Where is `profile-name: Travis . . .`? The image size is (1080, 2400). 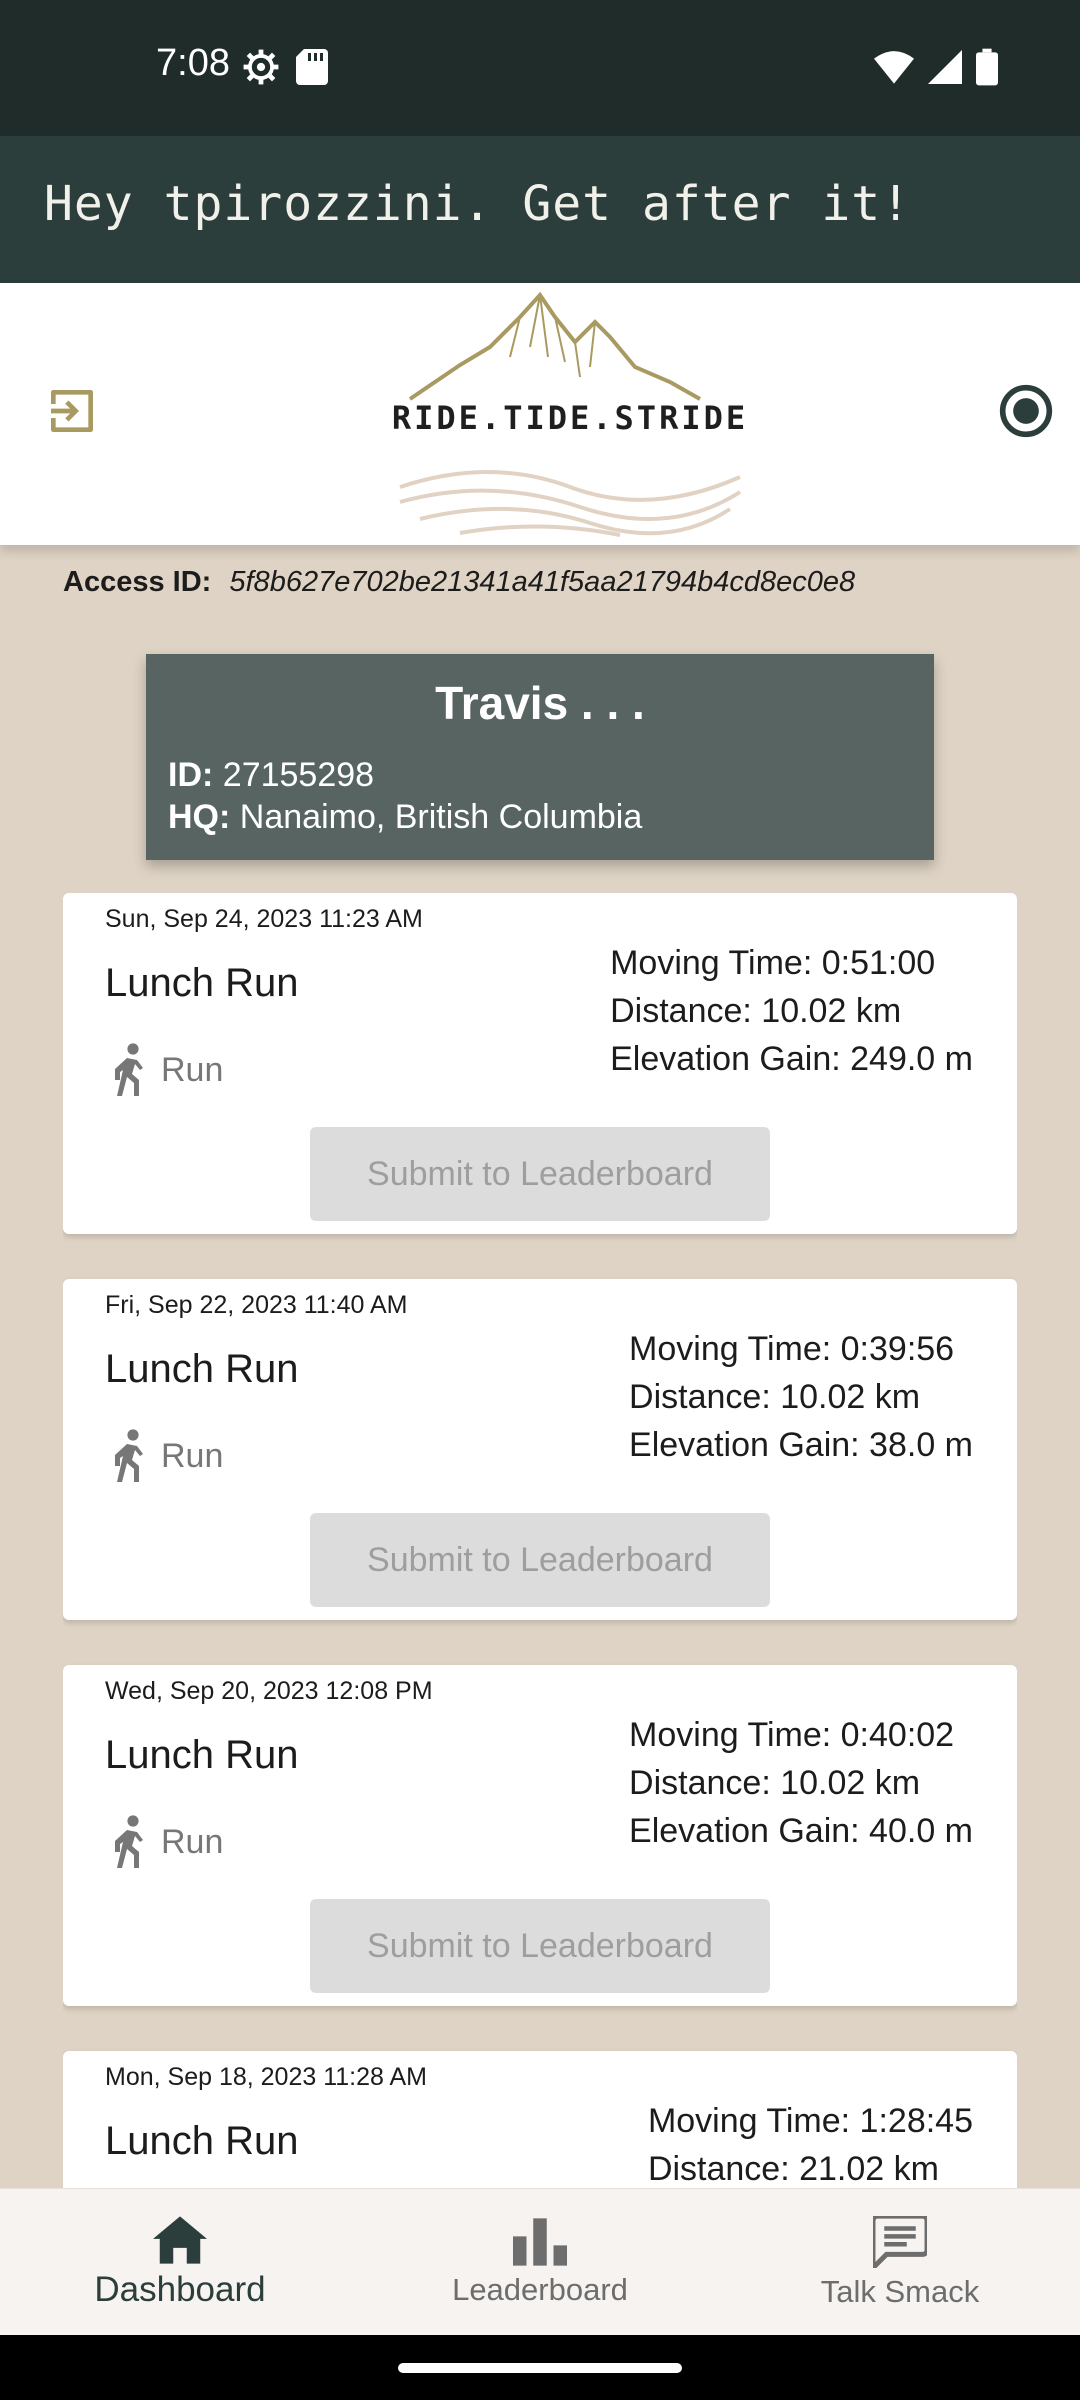 profile-name: Travis . . . is located at coordinates (540, 703).